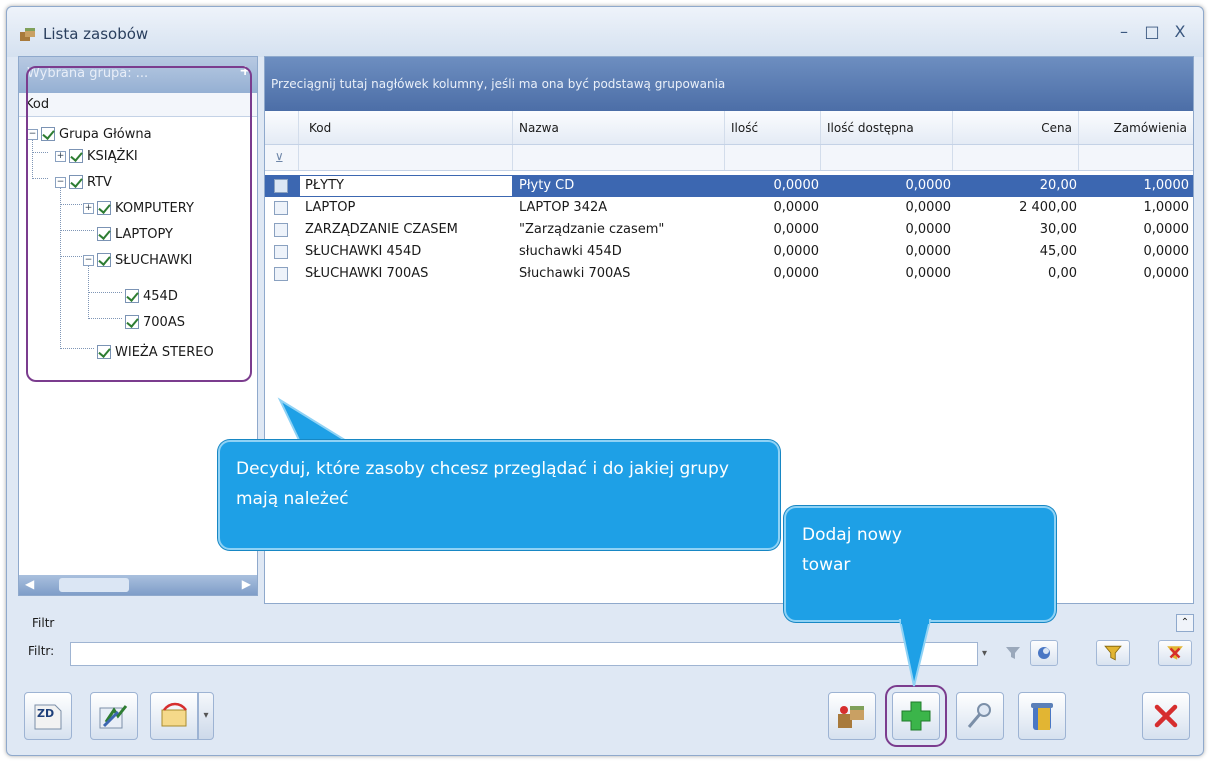 This screenshot has width=1210, height=762. Describe the element at coordinates (83, 182) in the screenshot. I see `tree-node-rtv: − RTV` at that location.